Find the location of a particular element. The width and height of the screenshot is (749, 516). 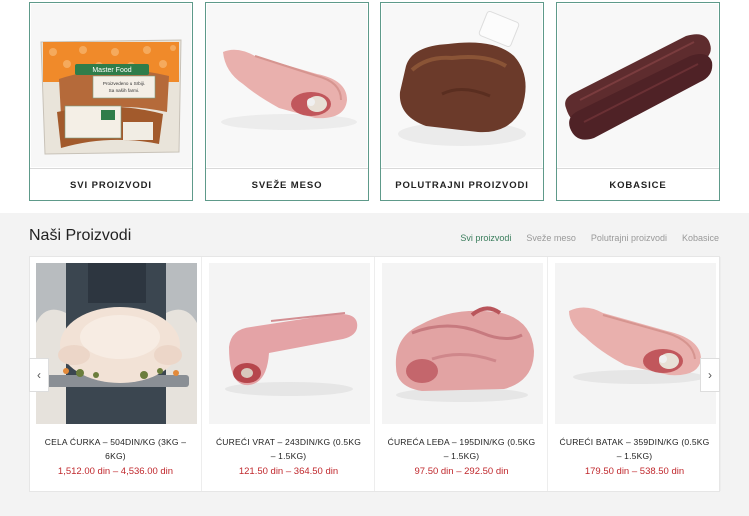

category-card-semi-durable: POLUTRAJNI PROIZVODI is located at coordinates (462, 101).